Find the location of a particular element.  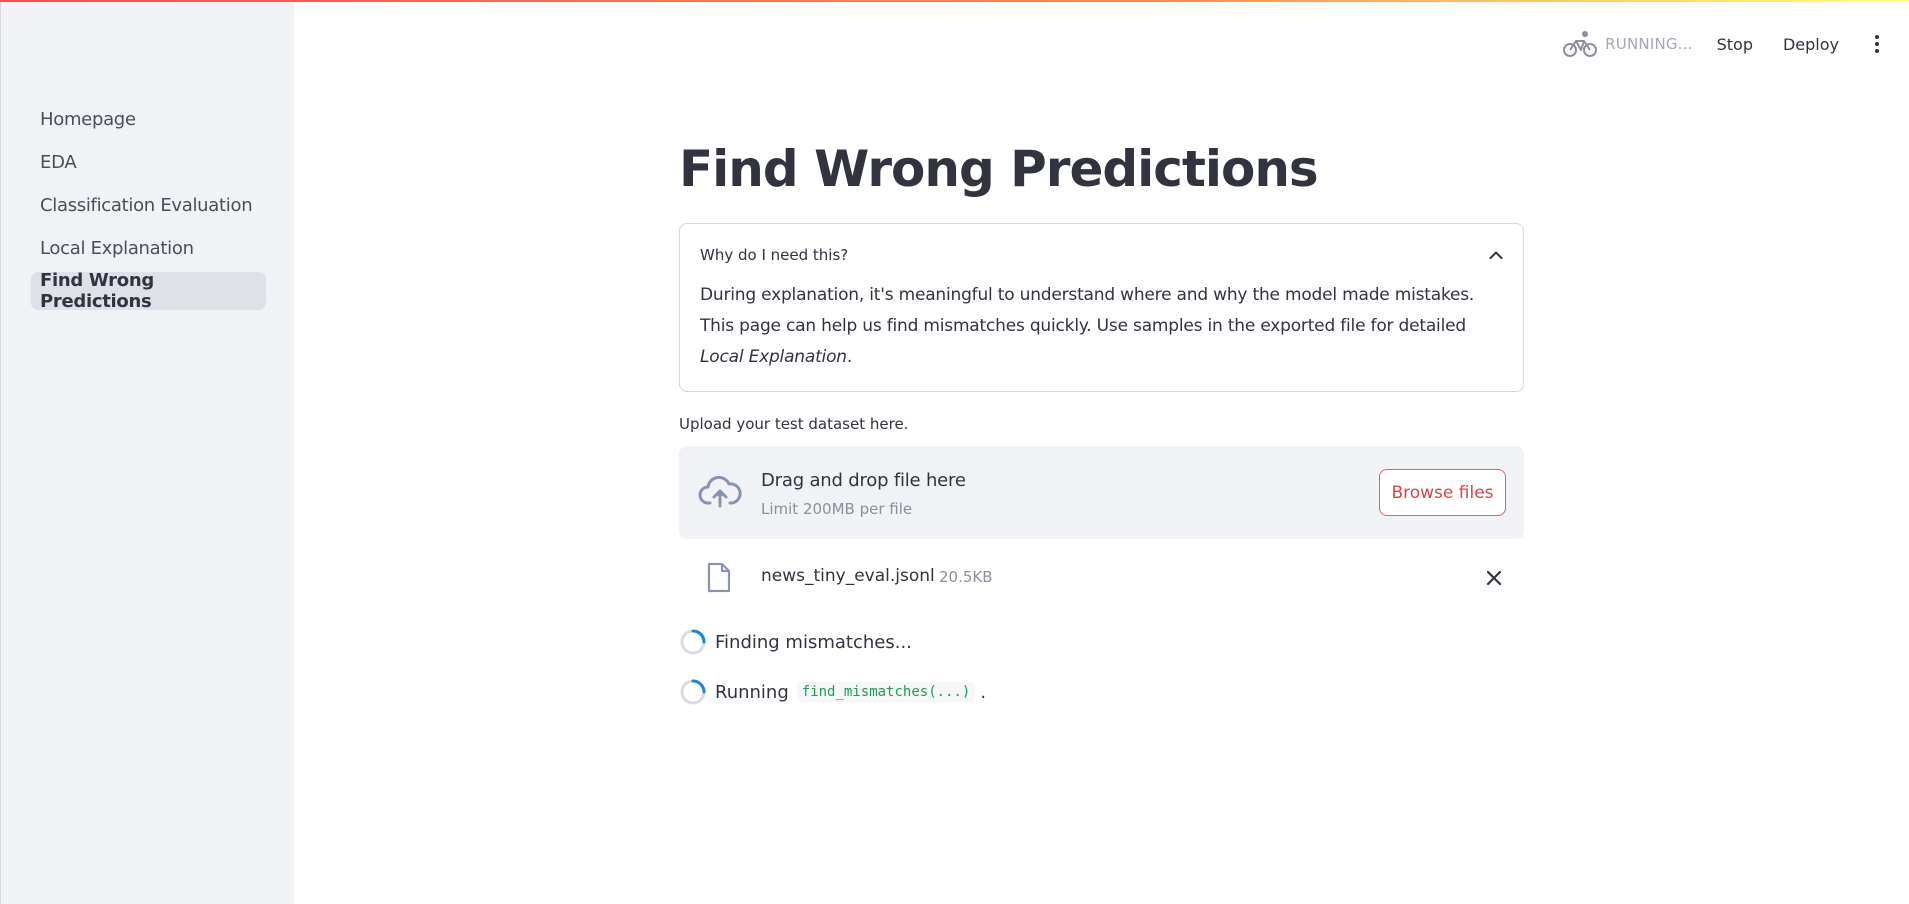

file-name: news_tiny_eval.jsonl is located at coordinates (848, 576).